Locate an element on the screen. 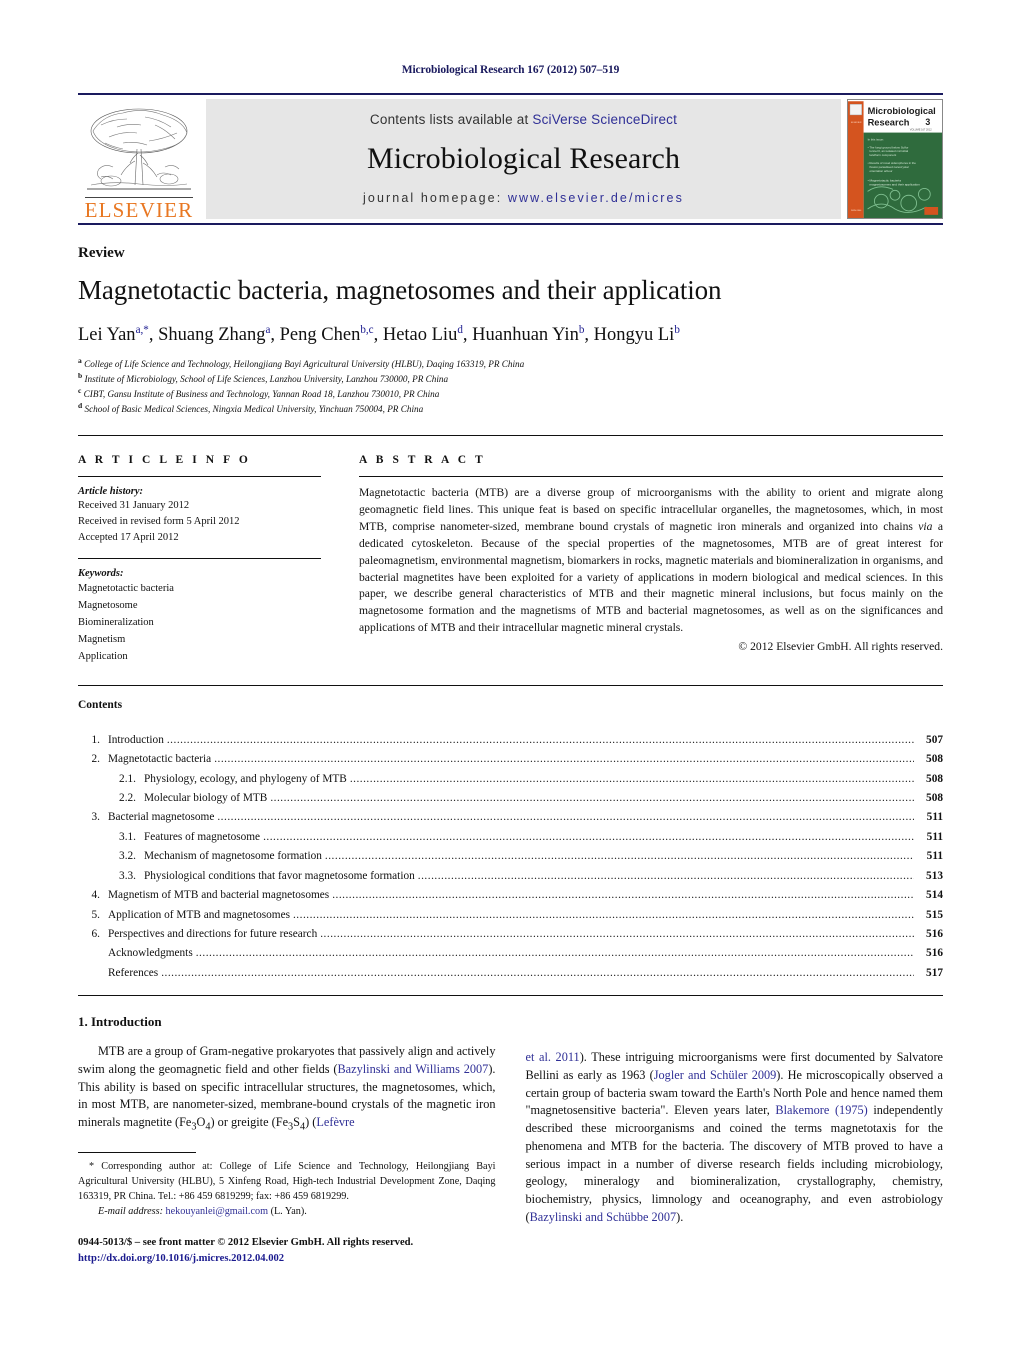  svg-text: In this issue: is located at coordinates (876, 139).